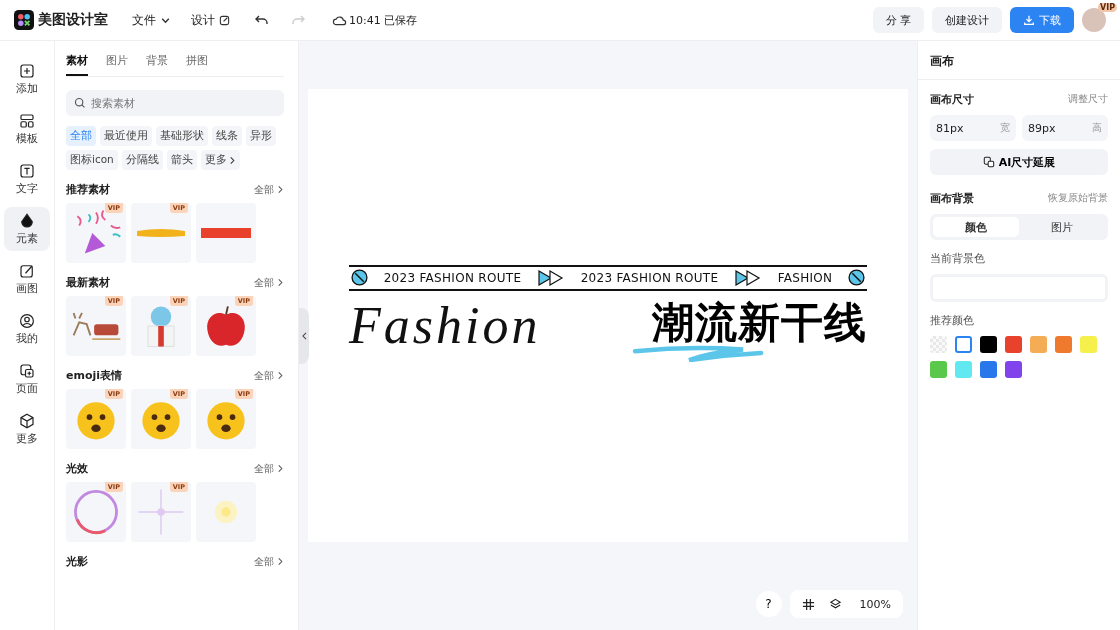 This screenshot has width=1120, height=630. I want to click on page-icon, so click(27, 371).